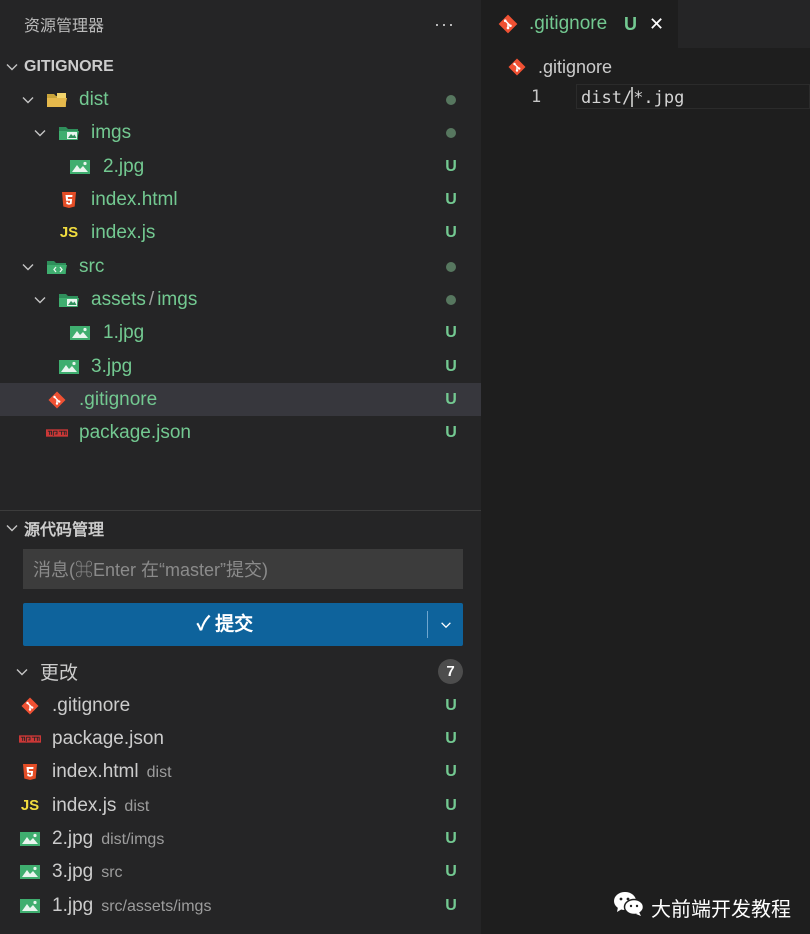  Describe the element at coordinates (94, 99) in the screenshot. I see `tree-item-label: dist` at that location.